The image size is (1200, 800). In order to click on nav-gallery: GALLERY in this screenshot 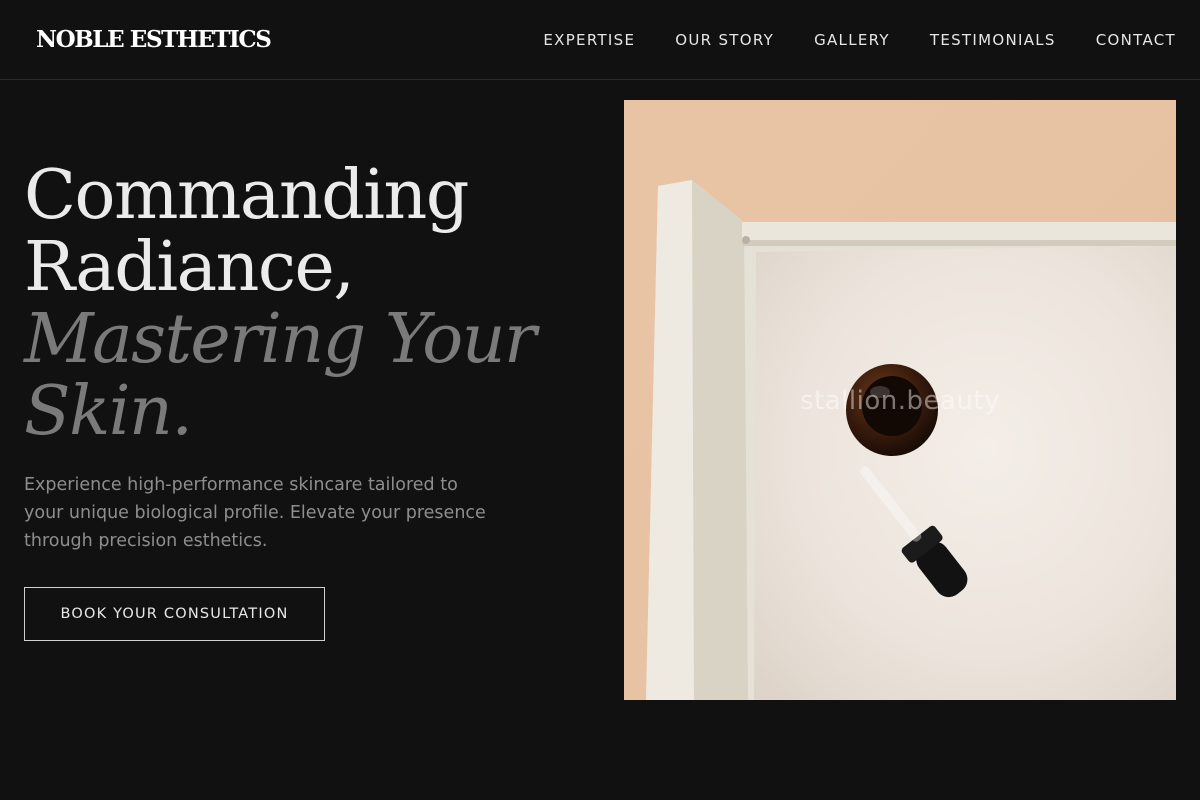, I will do `click(852, 40)`.